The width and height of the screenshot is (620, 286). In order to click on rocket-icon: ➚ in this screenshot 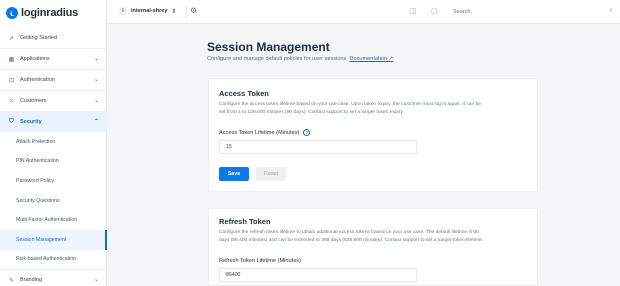, I will do `click(11, 38)`.